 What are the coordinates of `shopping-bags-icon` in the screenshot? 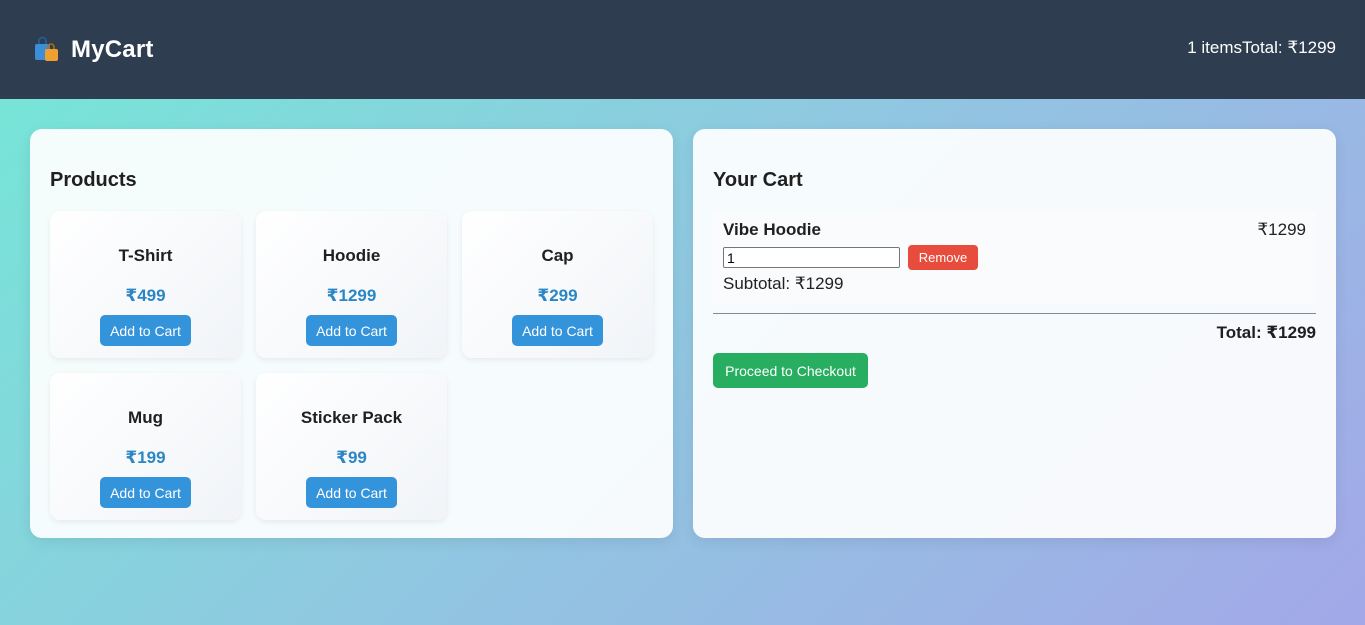 It's located at (47, 50).